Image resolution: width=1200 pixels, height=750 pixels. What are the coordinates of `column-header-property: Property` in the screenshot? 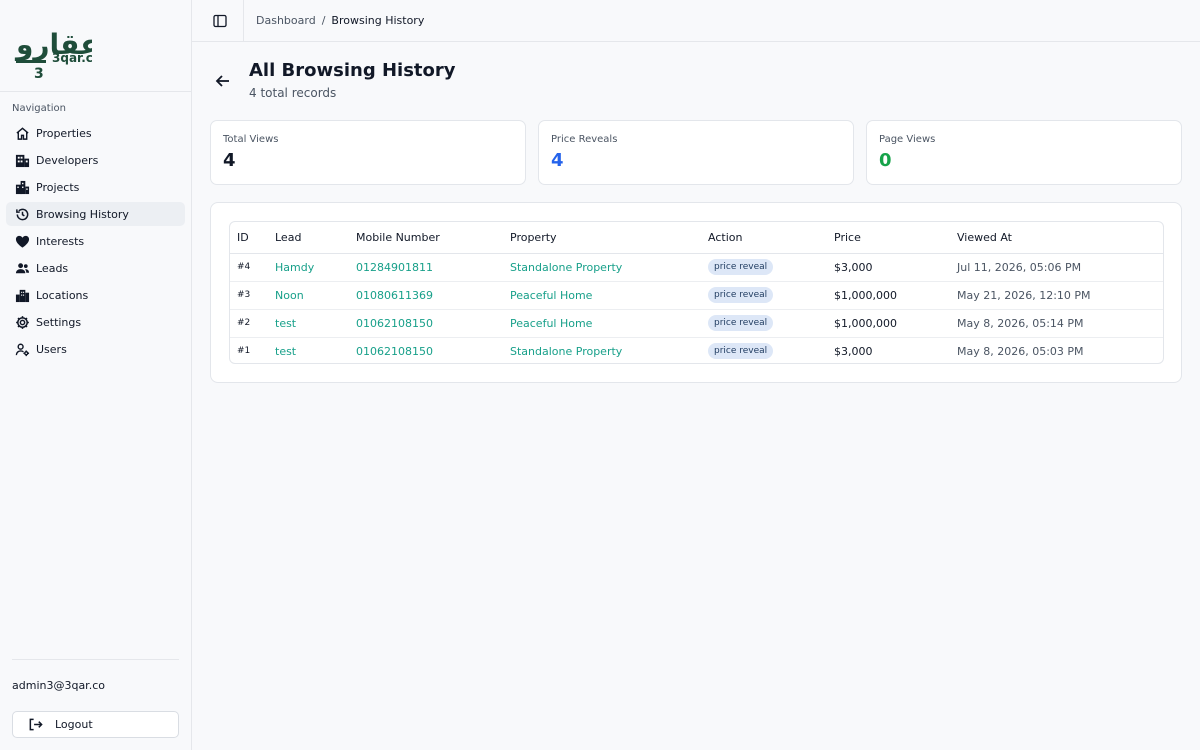 It's located at (602, 238).